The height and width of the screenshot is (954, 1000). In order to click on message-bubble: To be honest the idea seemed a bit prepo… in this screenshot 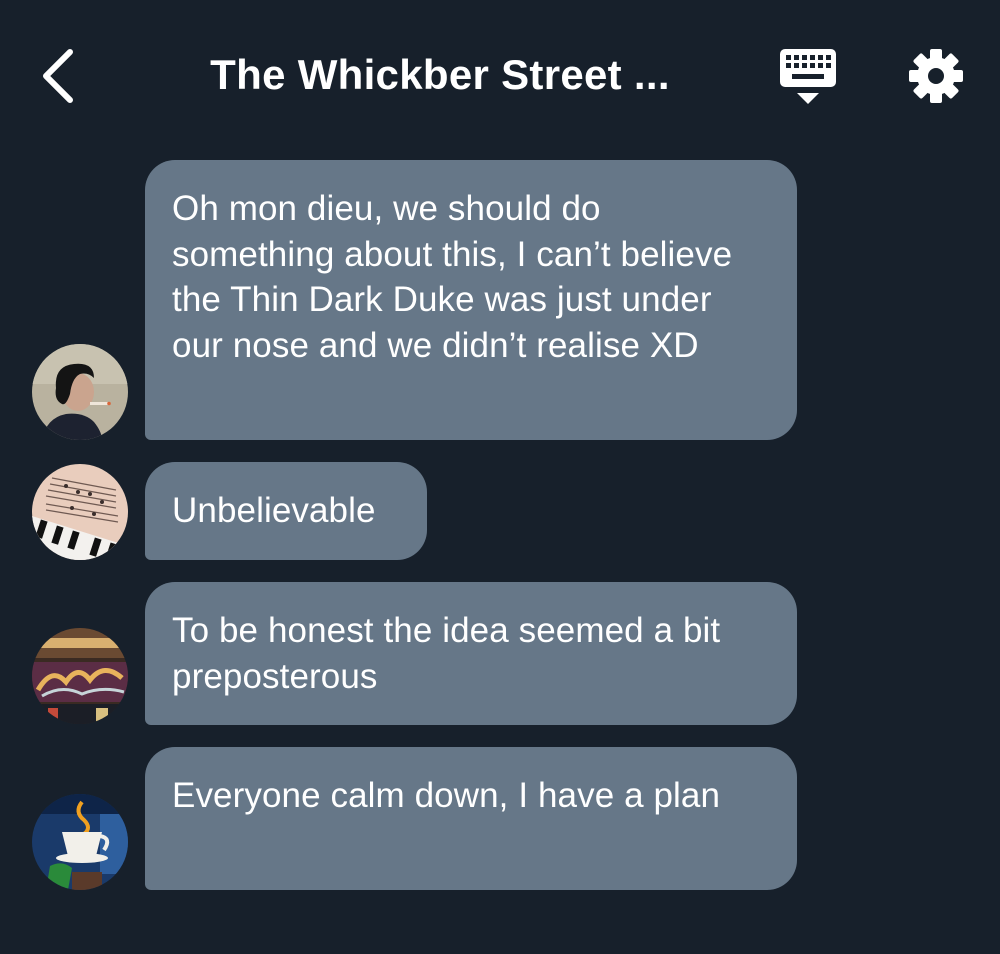, I will do `click(471, 653)`.